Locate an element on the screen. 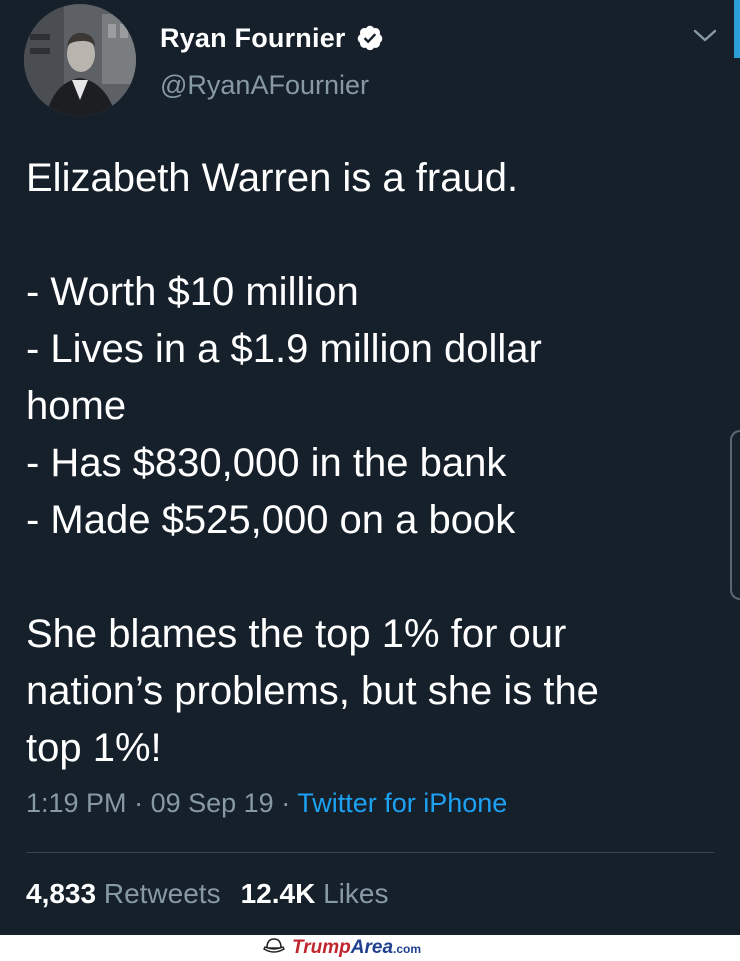 Image resolution: width=740 pixels, height=961 pixels. tweet-text-line: - Worth $10 million is located at coordinates (192, 292).